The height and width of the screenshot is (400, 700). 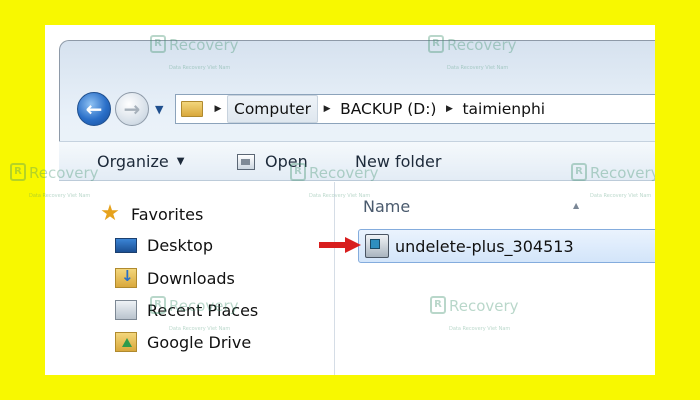 I want to click on sidebar-item-label: Favorites, so click(x=167, y=214).